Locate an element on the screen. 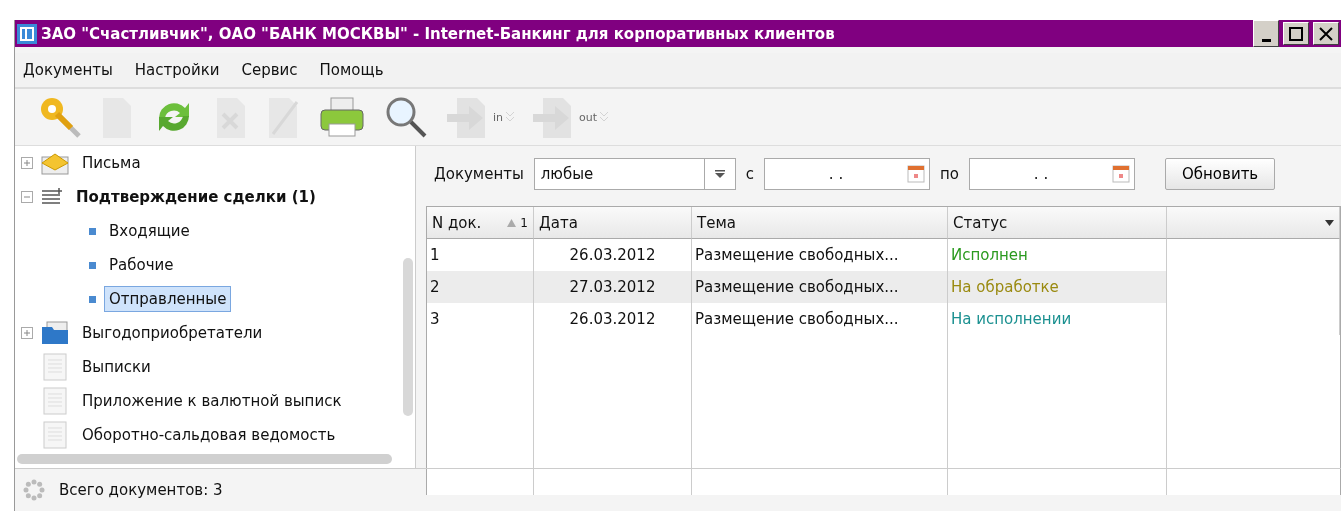 The height and width of the screenshot is (511, 1341). sort-order: 1 is located at coordinates (524, 222).